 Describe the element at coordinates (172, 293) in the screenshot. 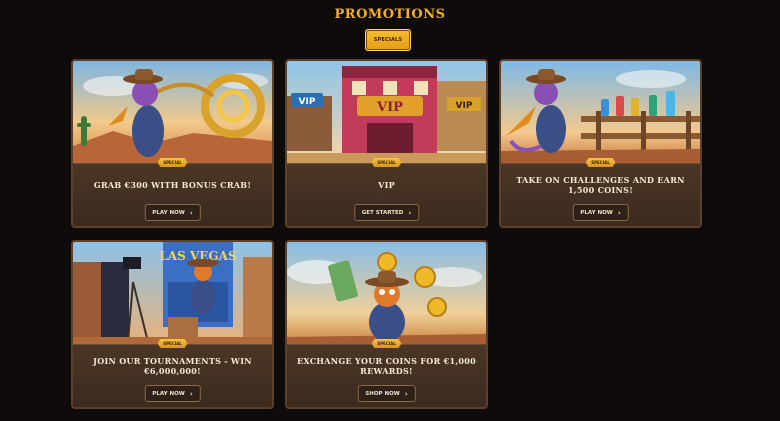

I see `promo-image-tournaments: LAS VEGAS` at that location.